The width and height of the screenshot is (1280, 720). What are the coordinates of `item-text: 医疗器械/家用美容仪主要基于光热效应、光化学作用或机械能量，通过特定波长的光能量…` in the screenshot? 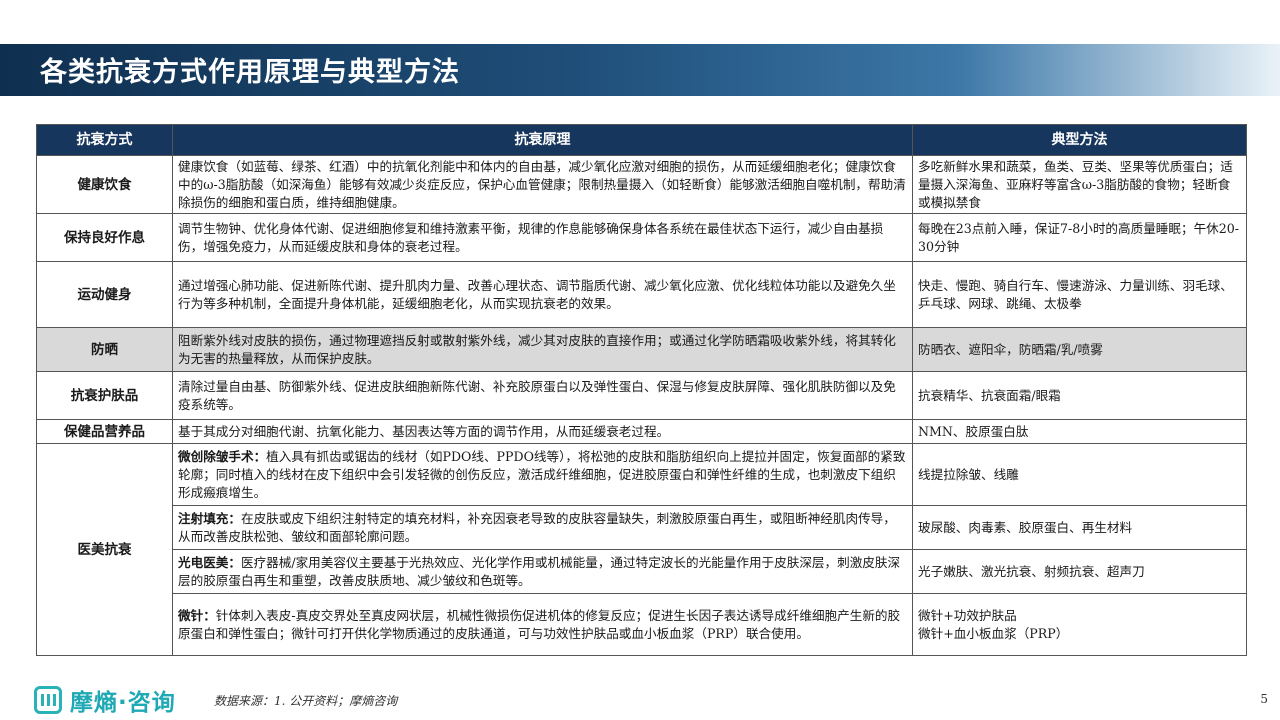 It's located at (539, 571).